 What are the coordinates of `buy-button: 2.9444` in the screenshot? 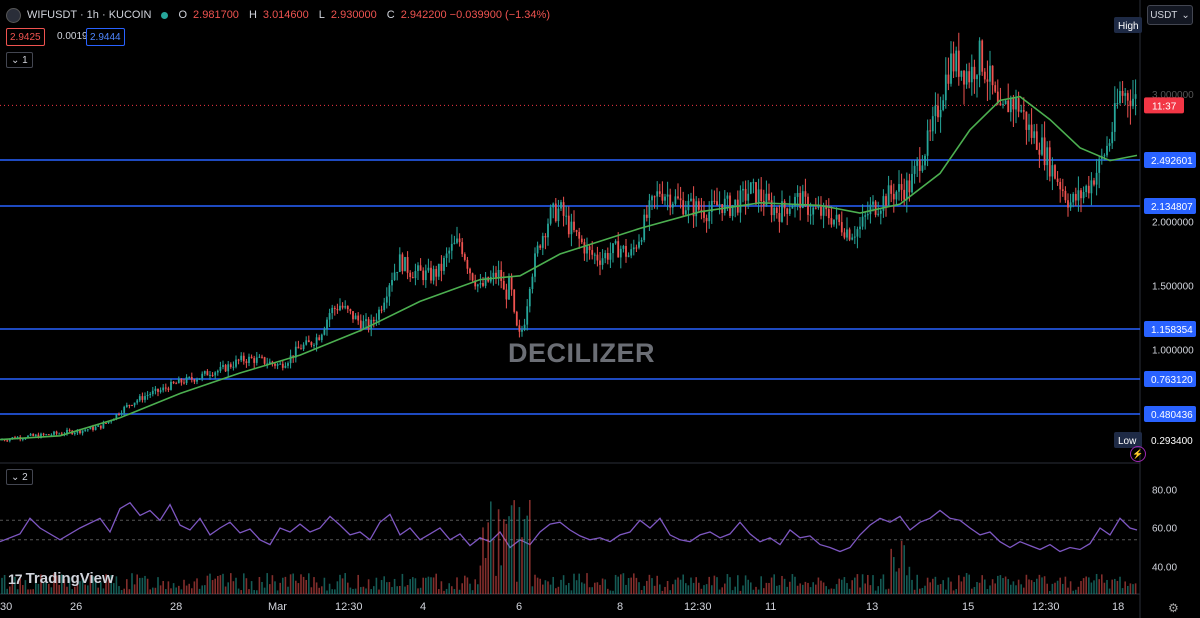 It's located at (105, 37).